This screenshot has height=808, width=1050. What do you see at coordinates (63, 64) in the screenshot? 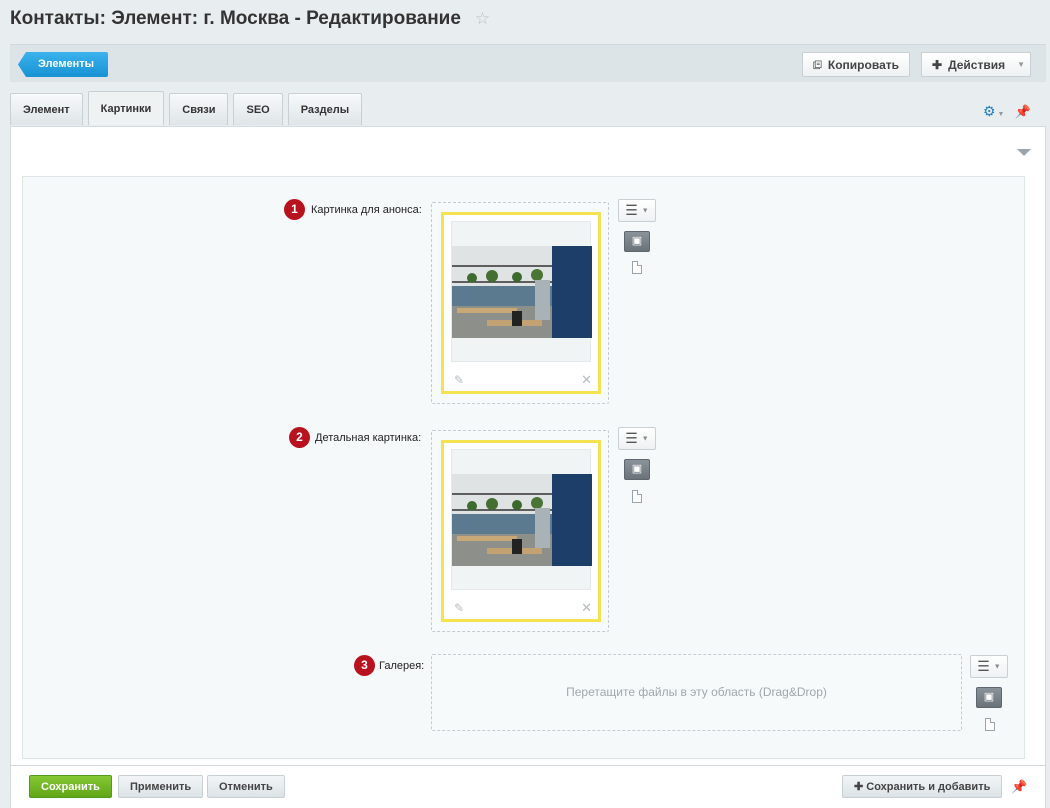
I see `back-to-elements-button: Элементы` at bounding box center [63, 64].